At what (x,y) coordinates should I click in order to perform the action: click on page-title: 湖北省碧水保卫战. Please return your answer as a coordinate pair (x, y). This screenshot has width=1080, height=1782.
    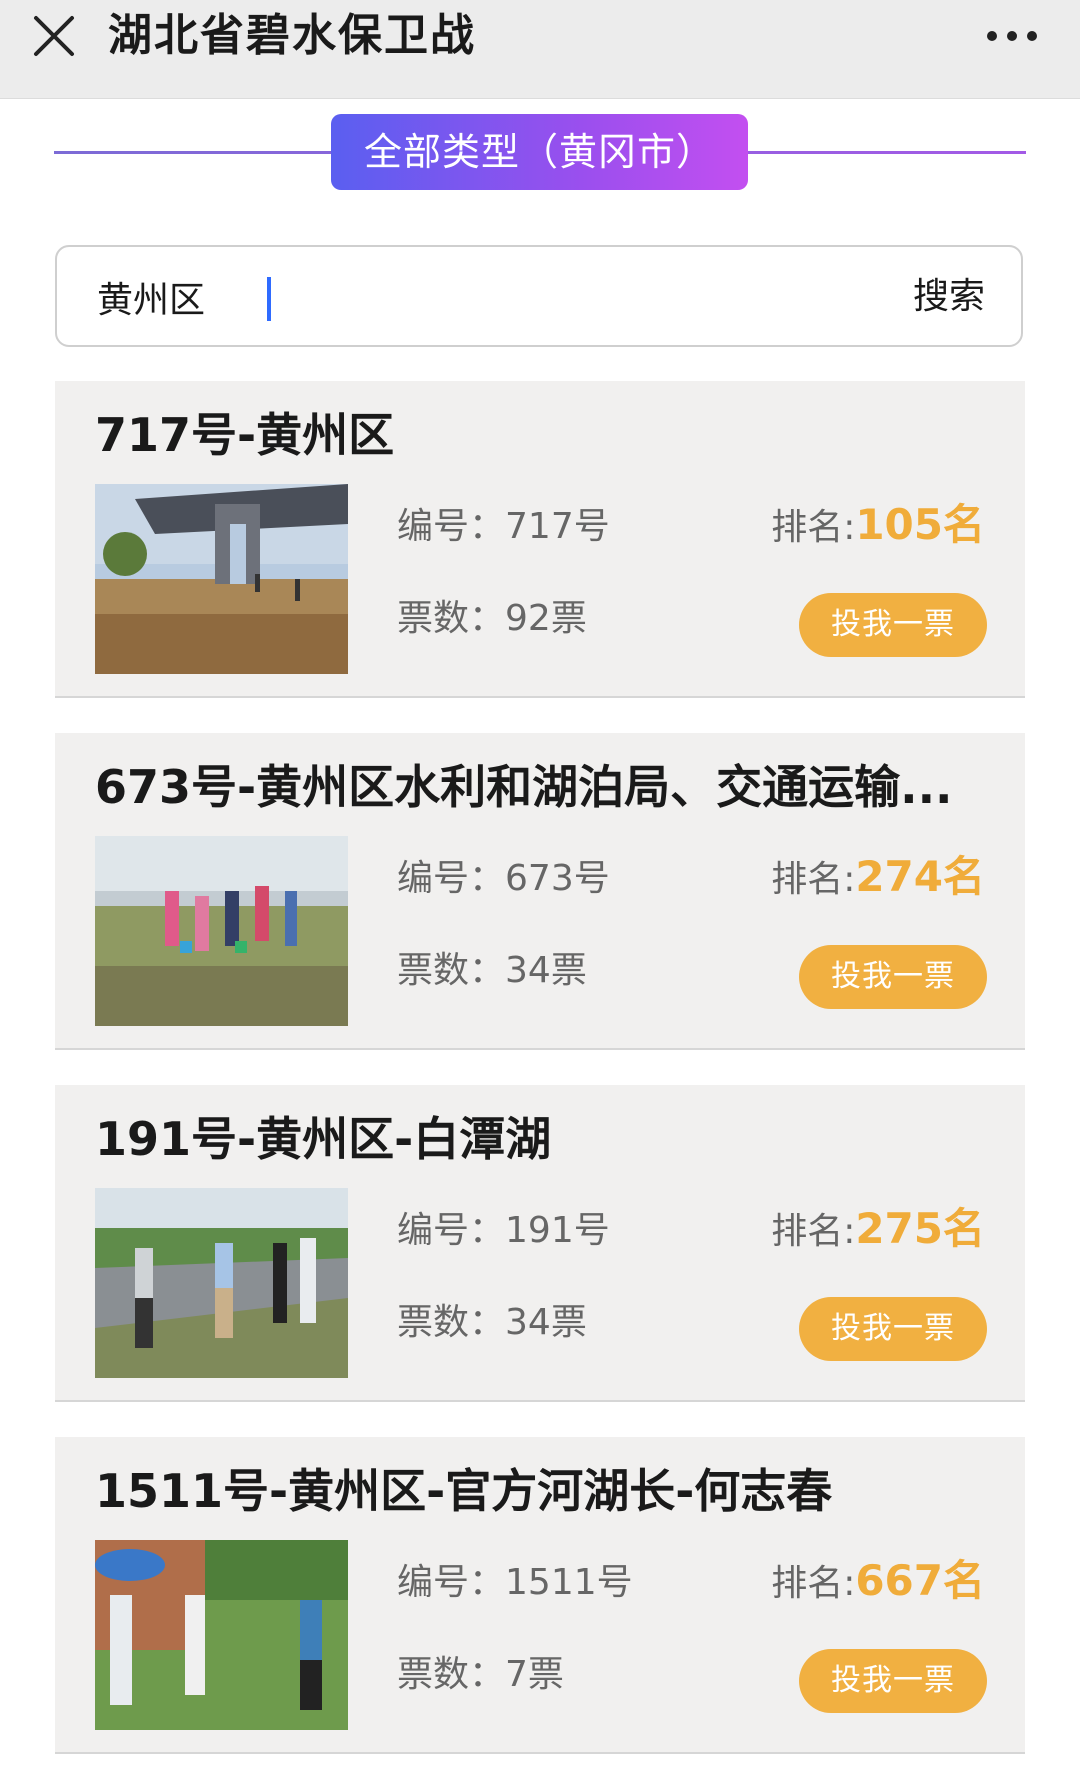
    Looking at the image, I should click on (292, 35).